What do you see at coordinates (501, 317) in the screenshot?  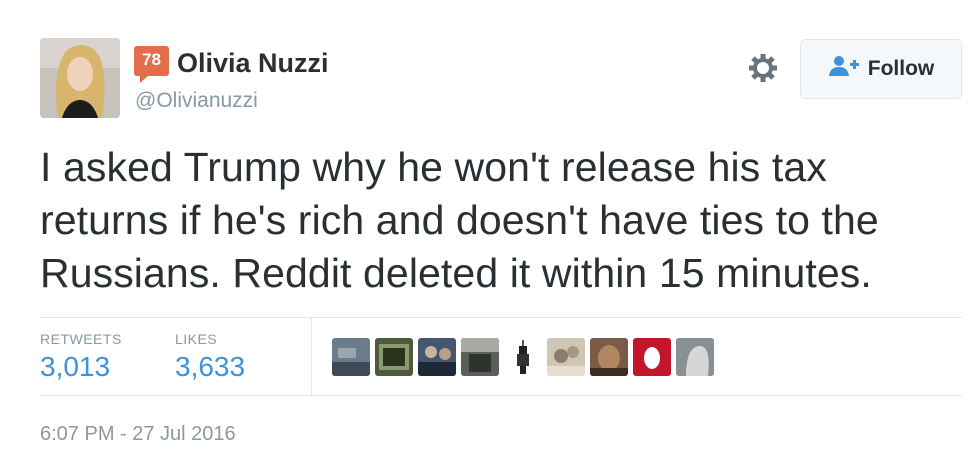 I see `stats-divider-top` at bounding box center [501, 317].